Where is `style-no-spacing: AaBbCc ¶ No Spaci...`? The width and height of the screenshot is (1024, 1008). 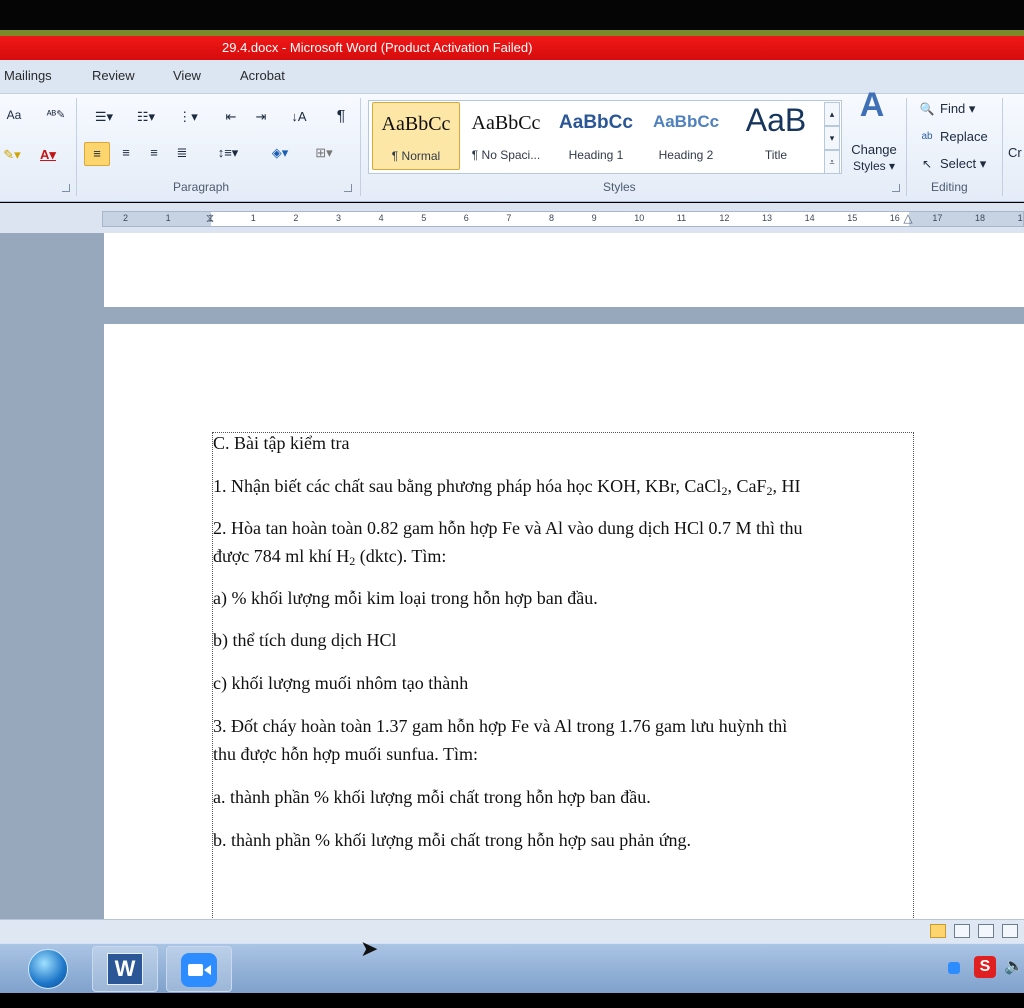
style-no-spacing: AaBbCc ¶ No Spaci... is located at coordinates (506, 136).